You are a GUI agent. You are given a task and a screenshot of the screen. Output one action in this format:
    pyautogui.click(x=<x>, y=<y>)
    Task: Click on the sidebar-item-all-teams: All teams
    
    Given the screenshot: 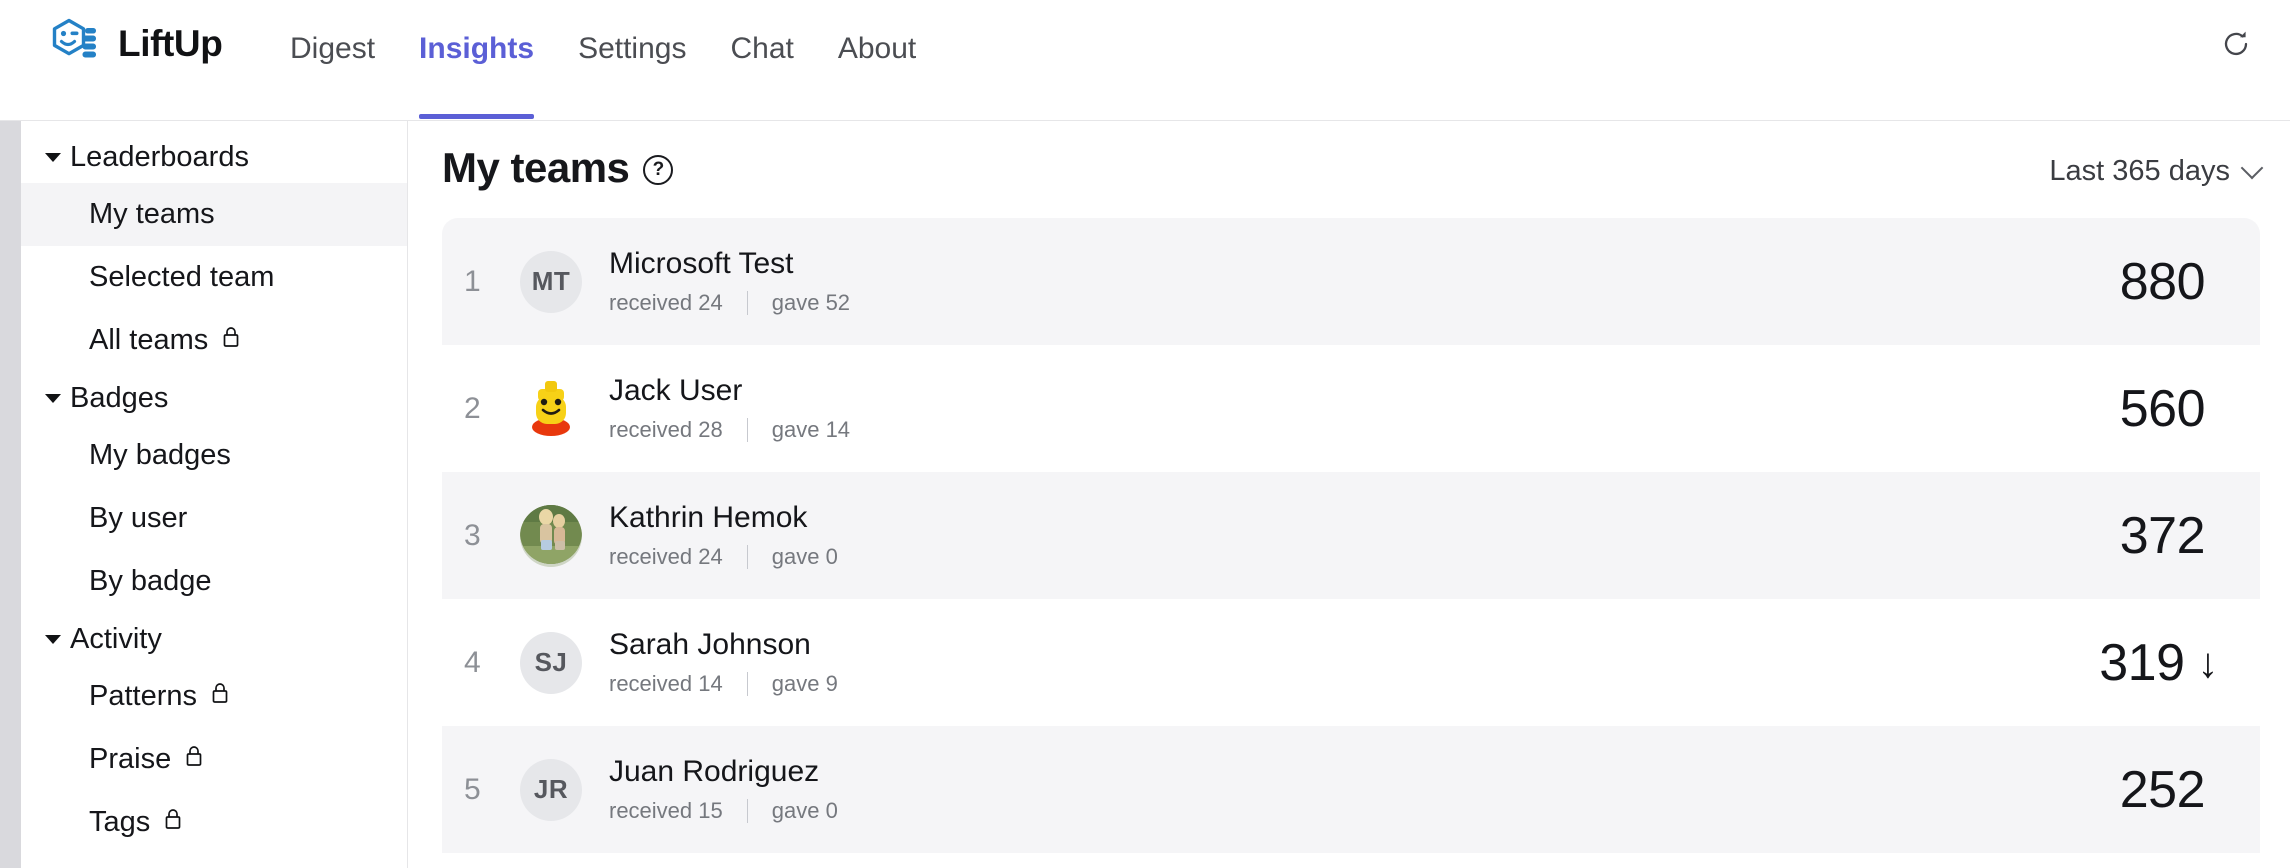 What is the action you would take?
    pyautogui.click(x=214, y=340)
    